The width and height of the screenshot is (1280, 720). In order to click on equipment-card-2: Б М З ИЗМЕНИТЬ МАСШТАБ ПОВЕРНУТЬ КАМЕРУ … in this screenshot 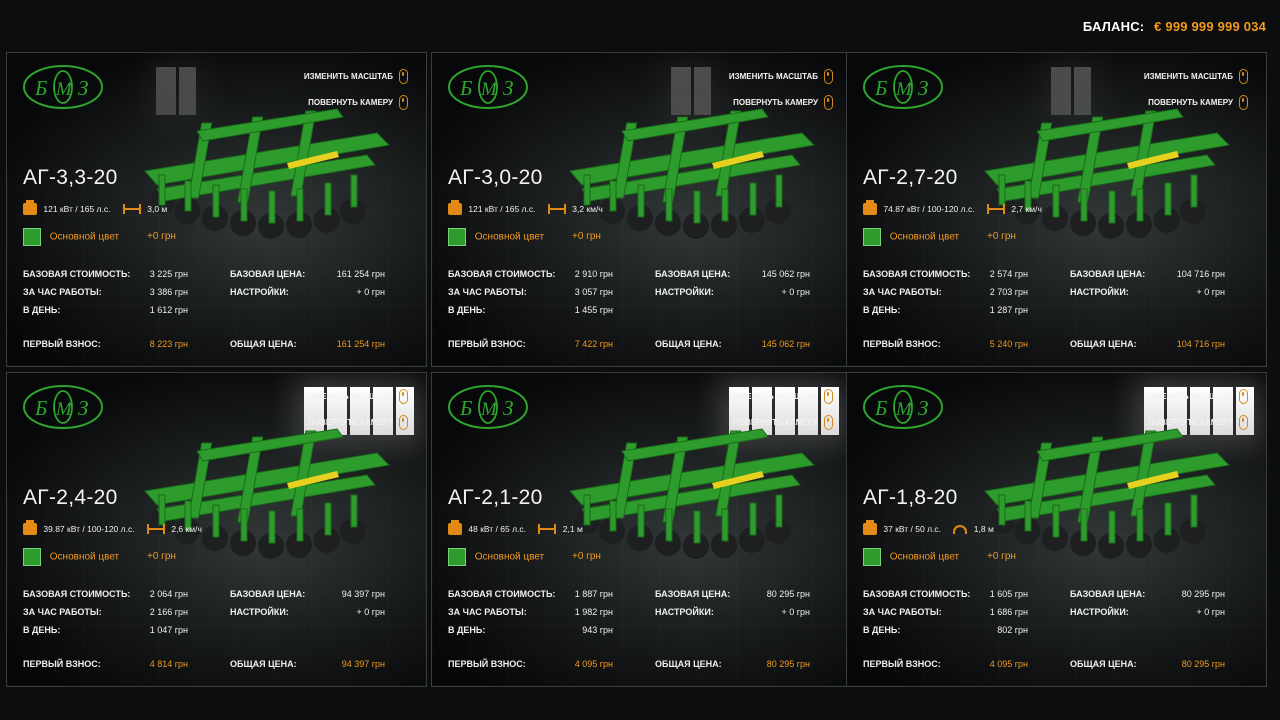, I will do `click(641, 209)`.